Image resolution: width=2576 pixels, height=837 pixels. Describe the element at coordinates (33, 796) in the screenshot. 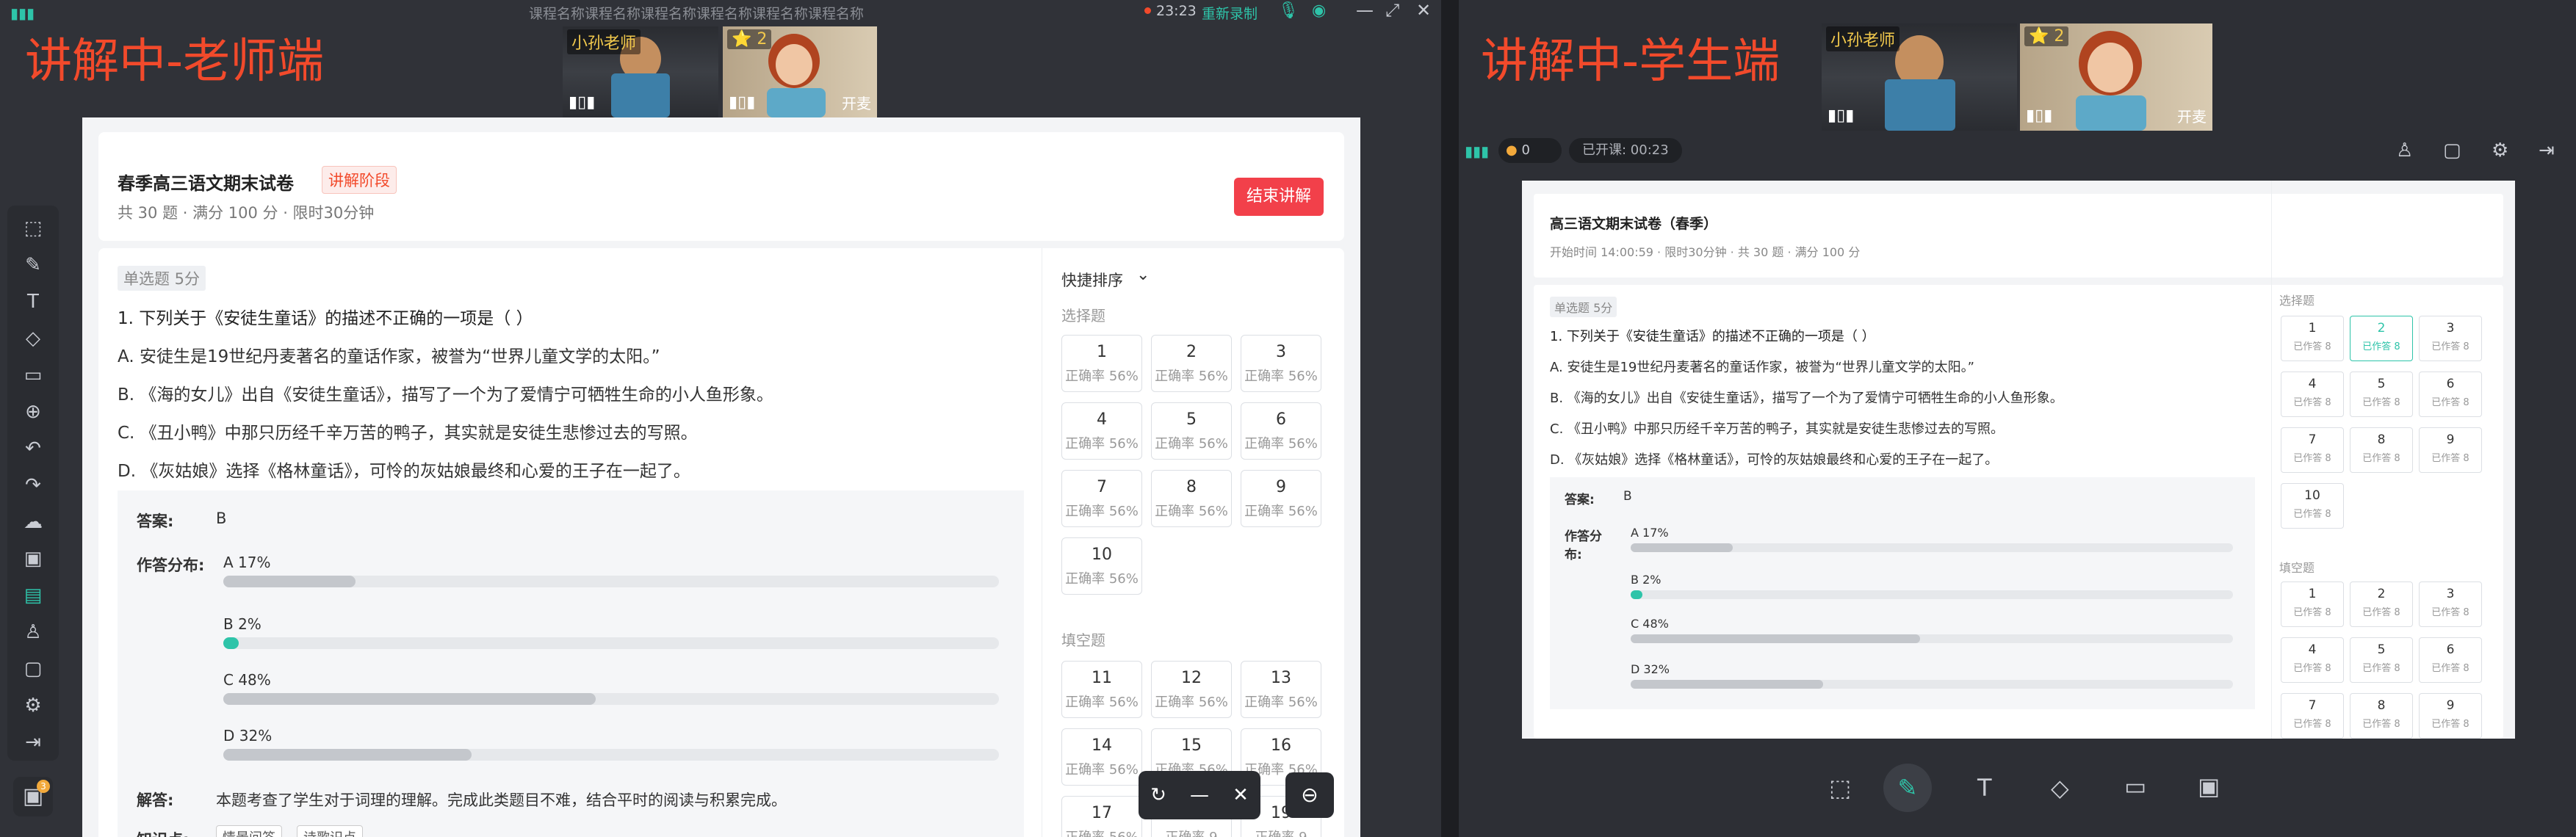

I see `apps-button: ▣ 3` at that location.